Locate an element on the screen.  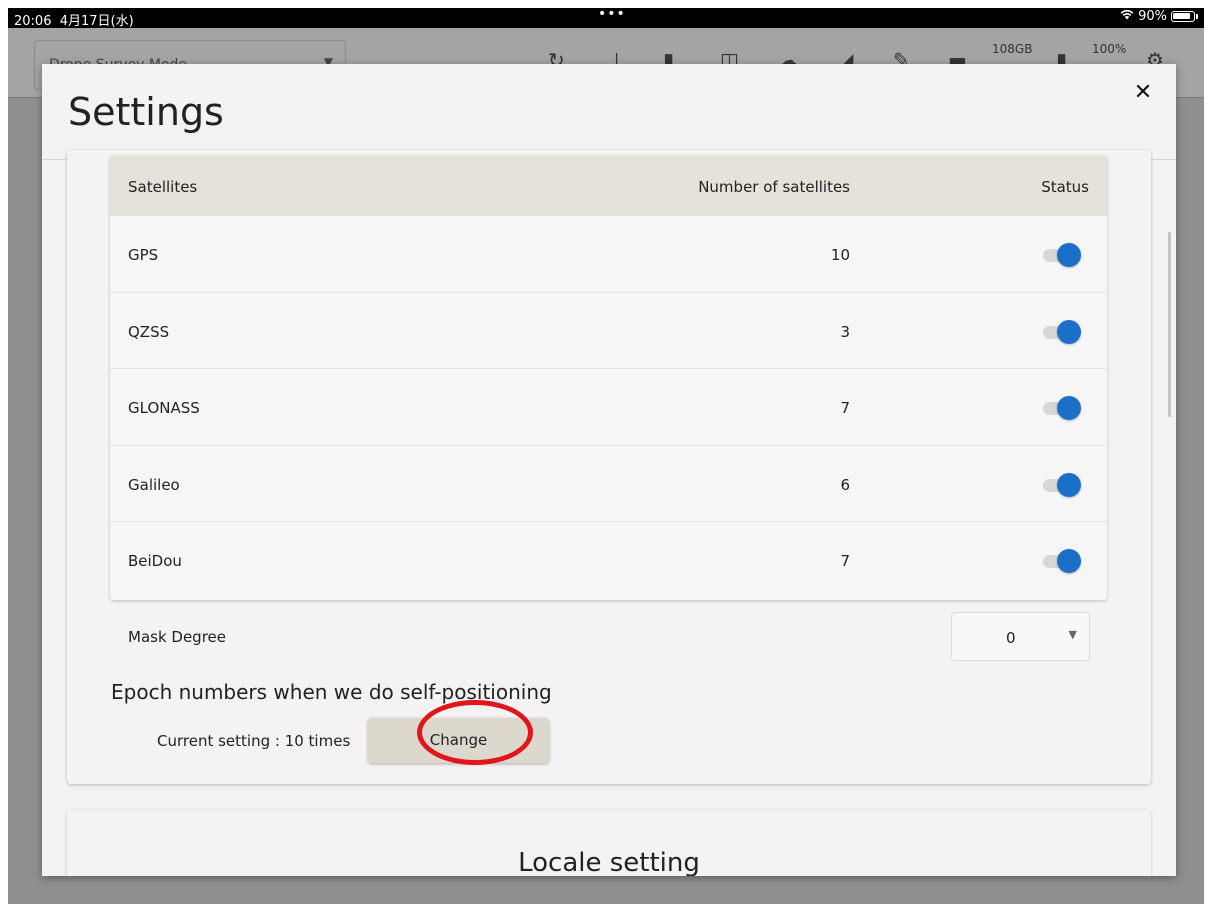
table-header: Satellites Number of satellites Status is located at coordinates (608, 186).